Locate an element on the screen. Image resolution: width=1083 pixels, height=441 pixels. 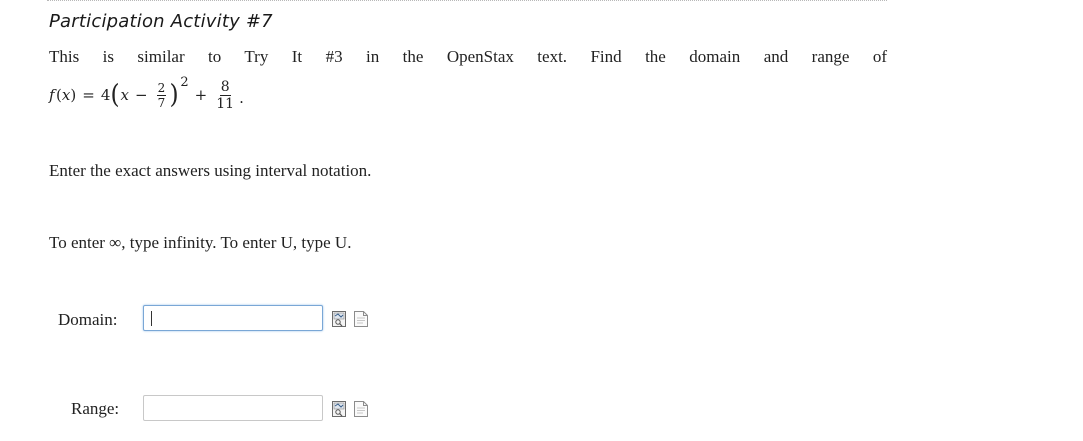
constant-denominator: 11 is located at coordinates (225, 103).